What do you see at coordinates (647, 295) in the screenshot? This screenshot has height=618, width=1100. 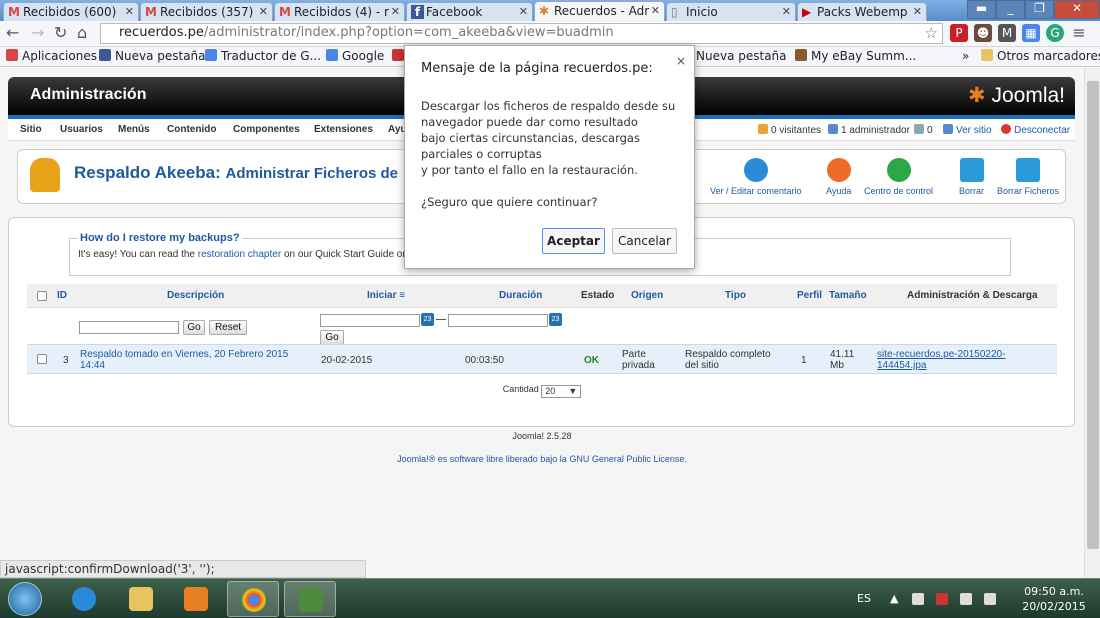 I see `header-origin: Origen` at bounding box center [647, 295].